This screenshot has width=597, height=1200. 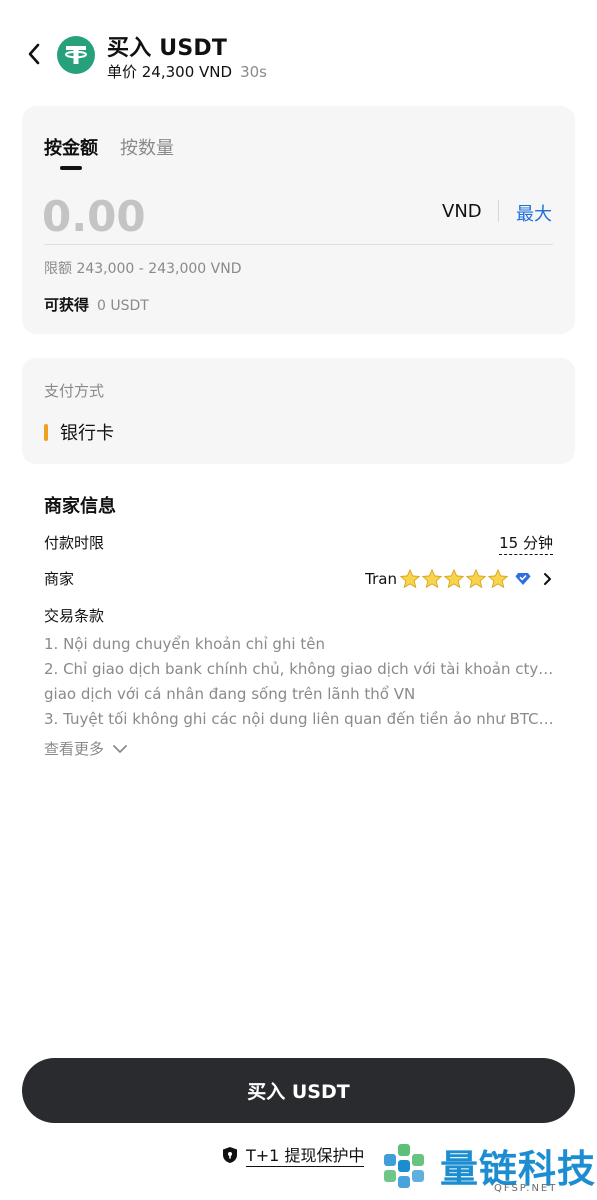 What do you see at coordinates (547, 579) in the screenshot?
I see `chevron-right-icon` at bounding box center [547, 579].